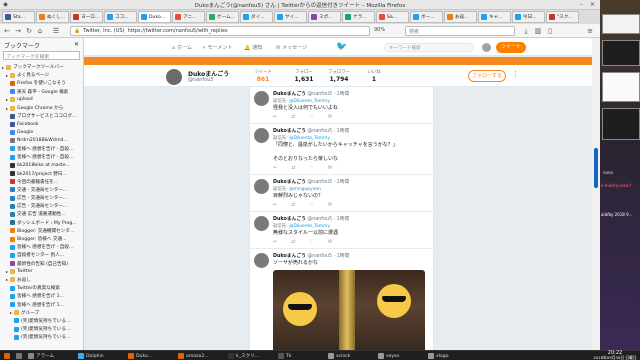  What do you see at coordinates (538, 31) in the screenshot?
I see `library-icon: ▥` at bounding box center [538, 31].